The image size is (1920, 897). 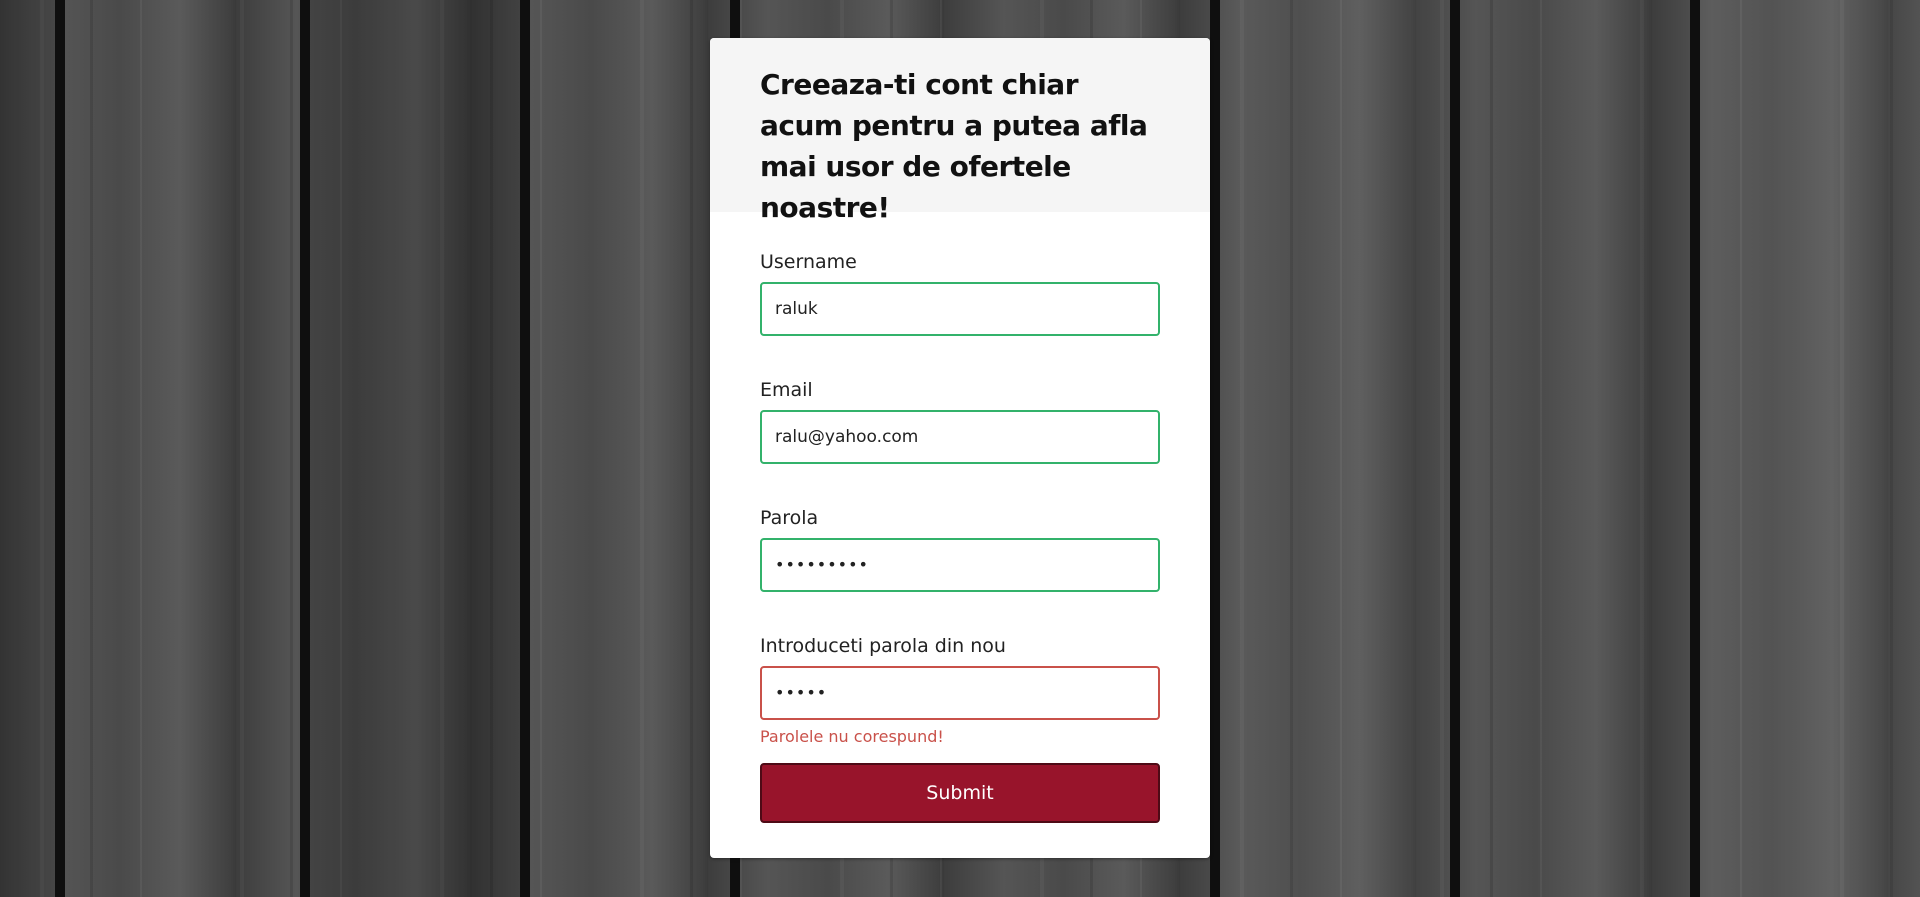 What do you see at coordinates (883, 646) in the screenshot?
I see `confirm-password-label: Introduceti parola din nou` at bounding box center [883, 646].